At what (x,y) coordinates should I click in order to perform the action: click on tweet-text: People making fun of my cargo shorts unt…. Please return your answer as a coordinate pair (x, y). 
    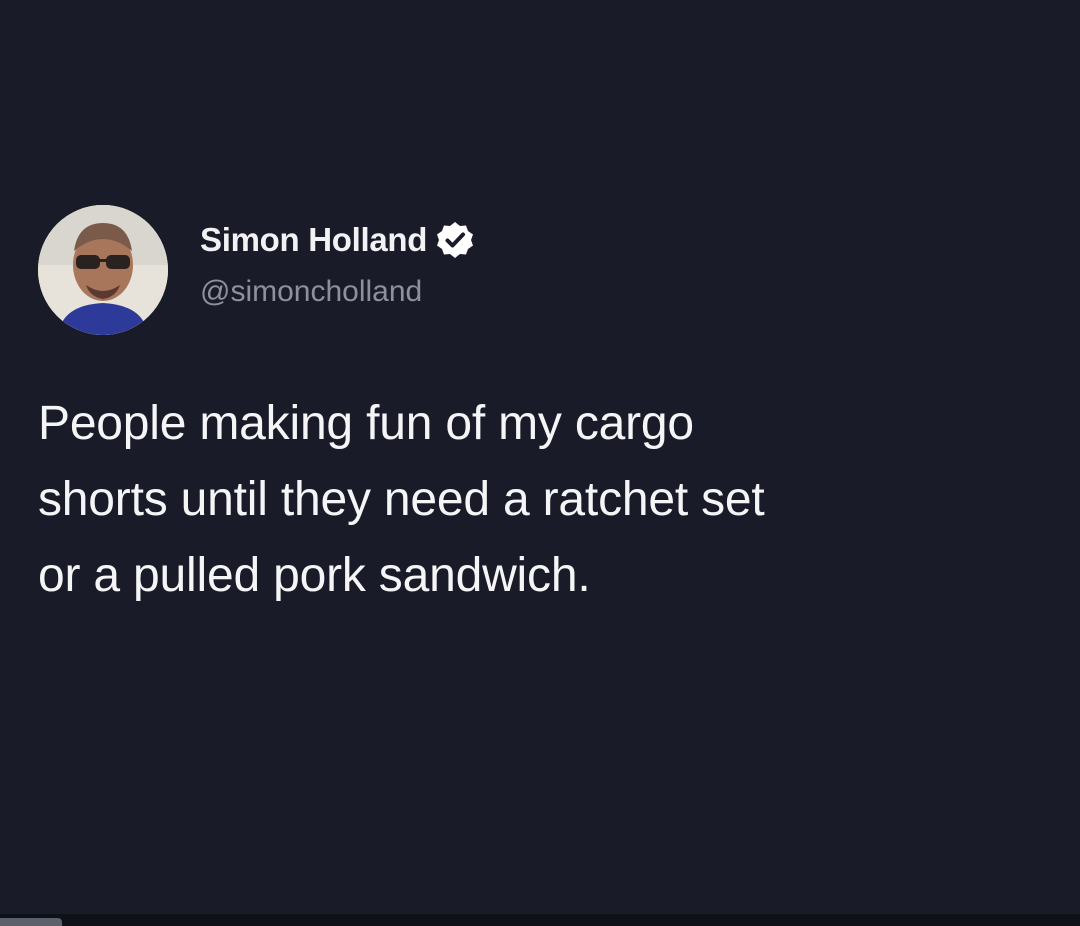
    Looking at the image, I should click on (401, 499).